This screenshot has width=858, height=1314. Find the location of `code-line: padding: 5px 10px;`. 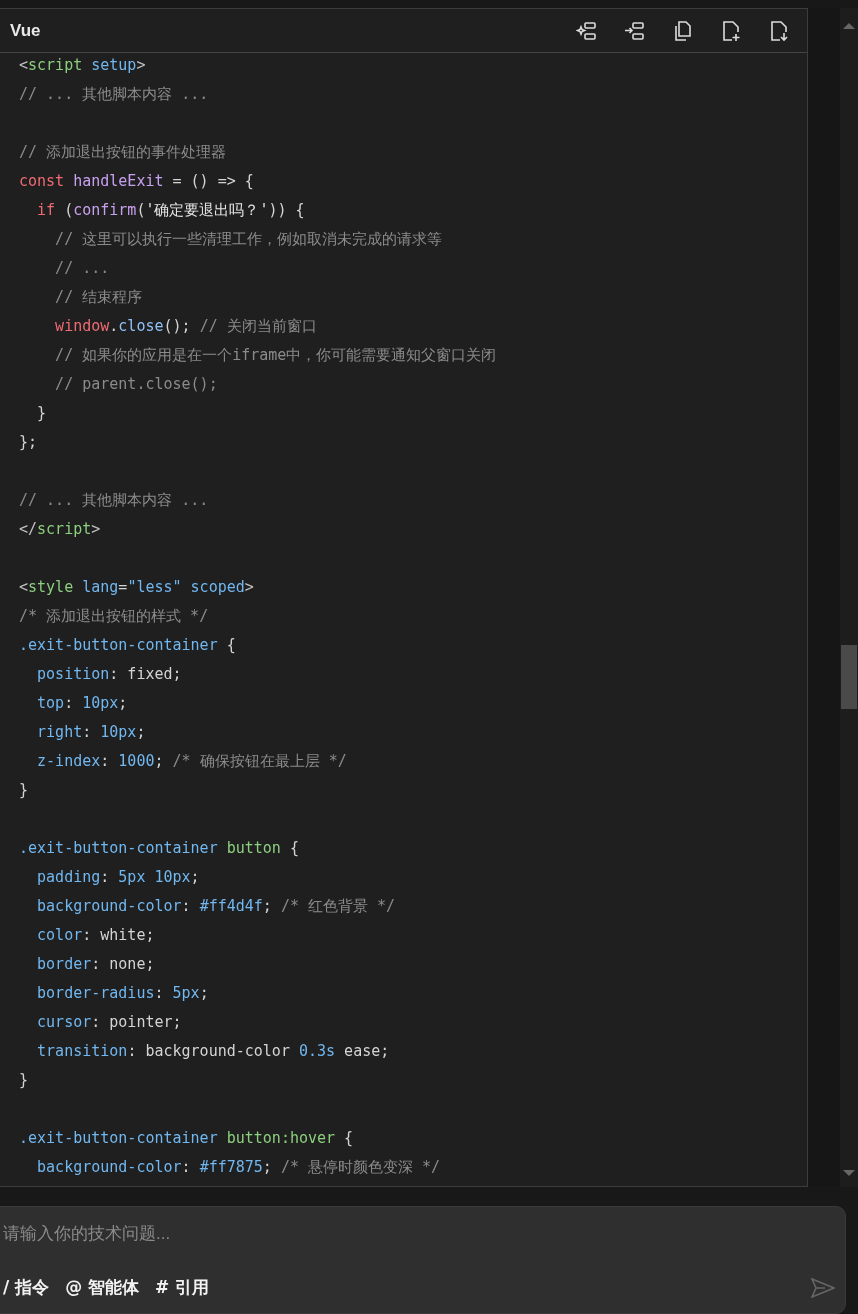

code-line: padding: 5px 10px; is located at coordinates (118, 877).